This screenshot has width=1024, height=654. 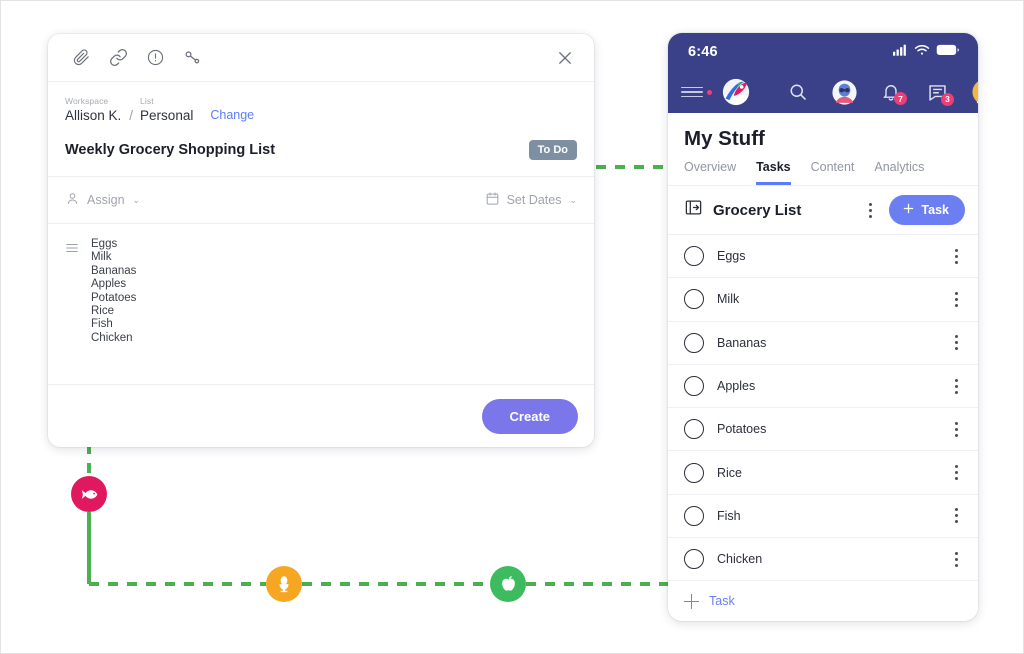 I want to click on list-item: Chicken, so click(x=112, y=337).